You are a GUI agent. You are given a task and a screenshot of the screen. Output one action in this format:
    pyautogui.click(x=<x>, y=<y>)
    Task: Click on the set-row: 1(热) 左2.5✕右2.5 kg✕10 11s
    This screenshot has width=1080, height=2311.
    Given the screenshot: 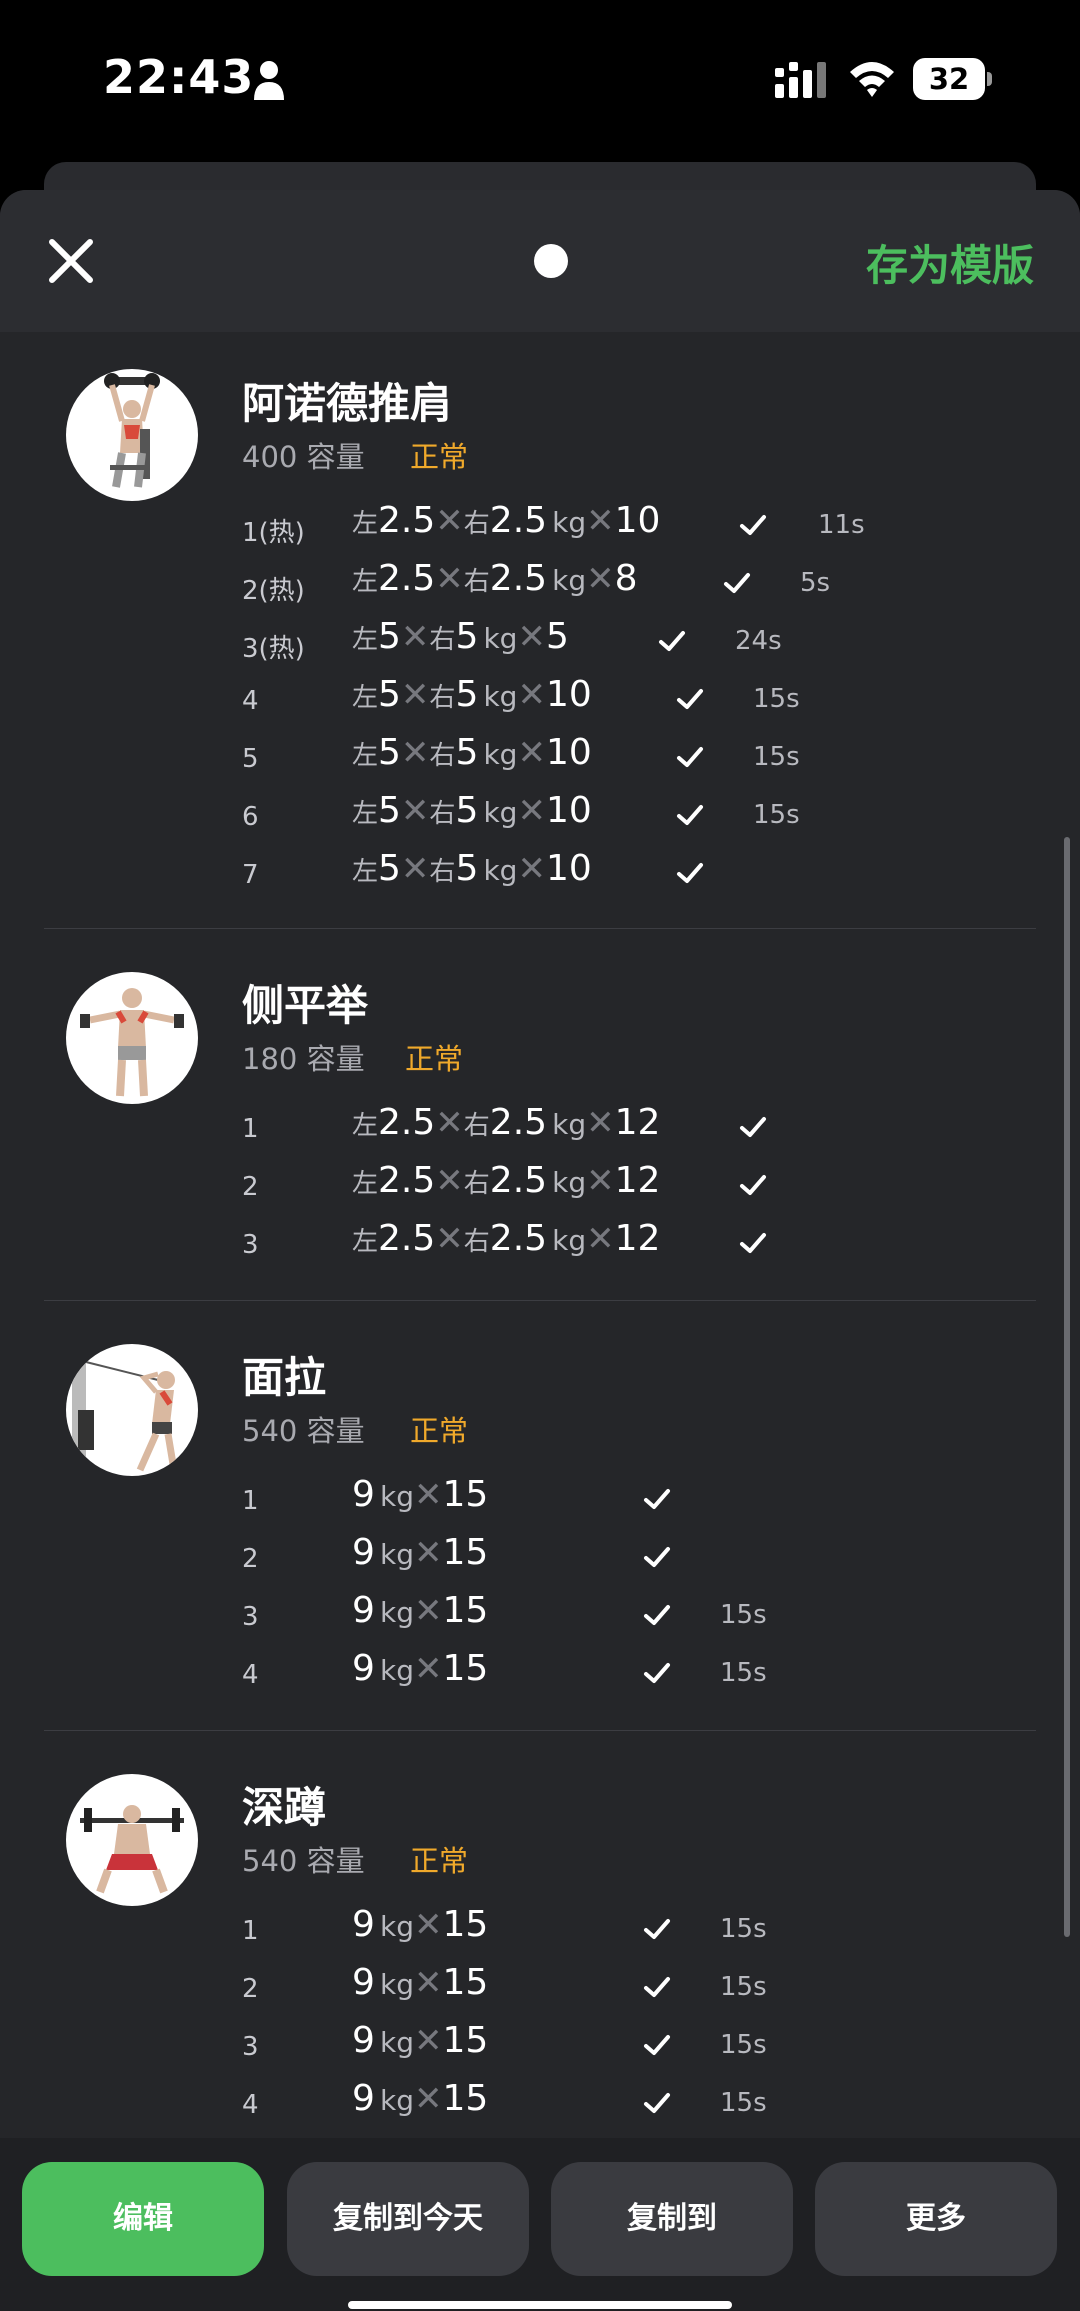 What is the action you would take?
    pyautogui.click(x=540, y=526)
    